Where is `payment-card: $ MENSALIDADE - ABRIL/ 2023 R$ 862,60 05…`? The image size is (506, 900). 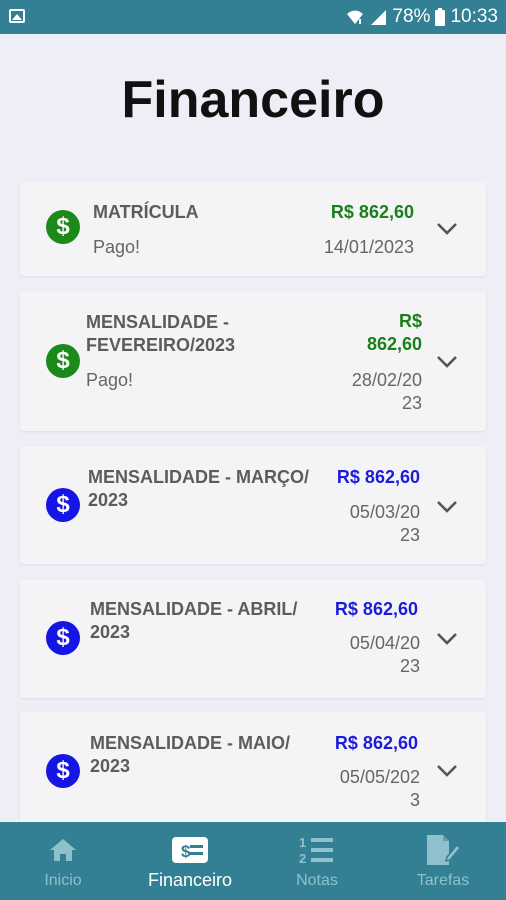 payment-card: $ MENSALIDADE - ABRIL/ 2023 R$ 862,60 05… is located at coordinates (253, 639).